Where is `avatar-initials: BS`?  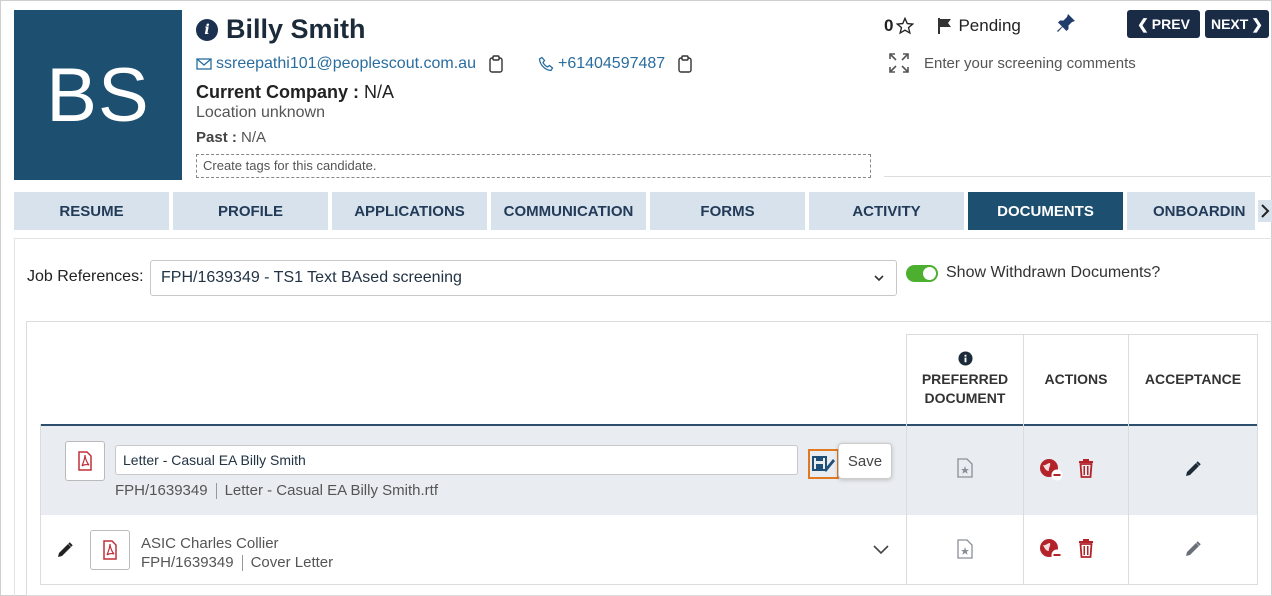
avatar-initials: BS is located at coordinates (98, 95).